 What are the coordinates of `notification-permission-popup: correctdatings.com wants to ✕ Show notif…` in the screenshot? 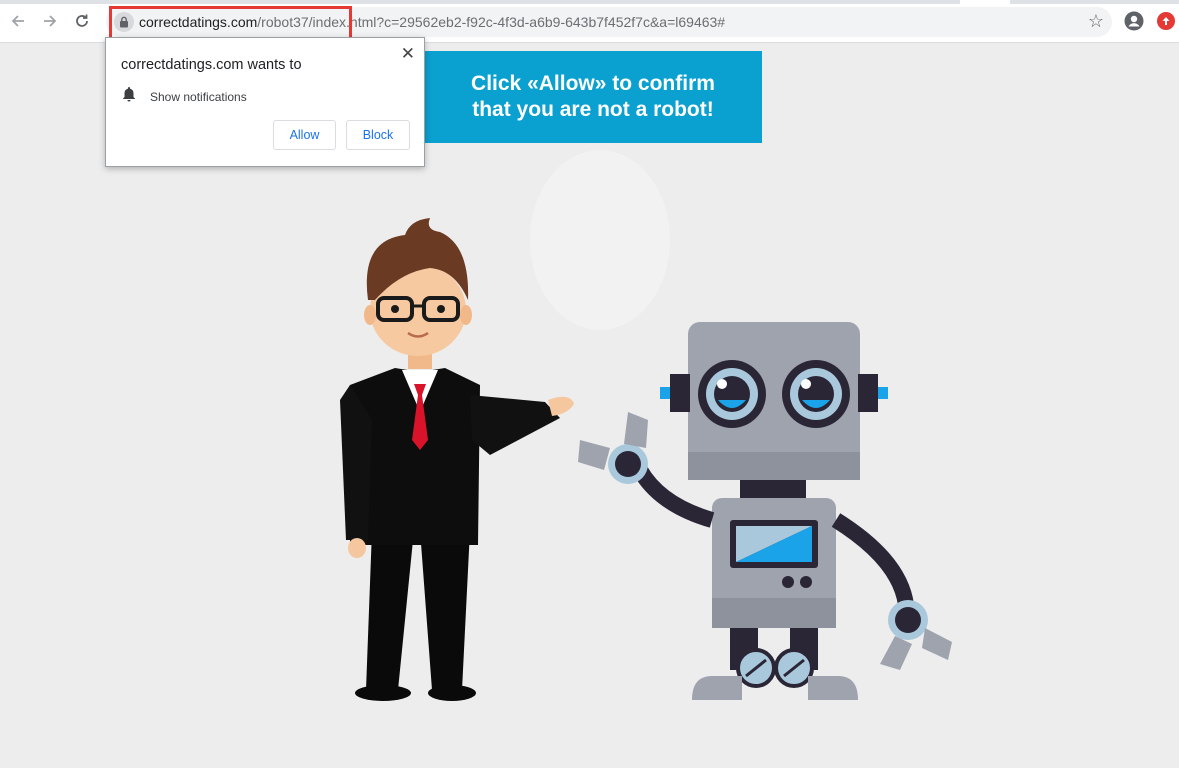 It's located at (265, 102).